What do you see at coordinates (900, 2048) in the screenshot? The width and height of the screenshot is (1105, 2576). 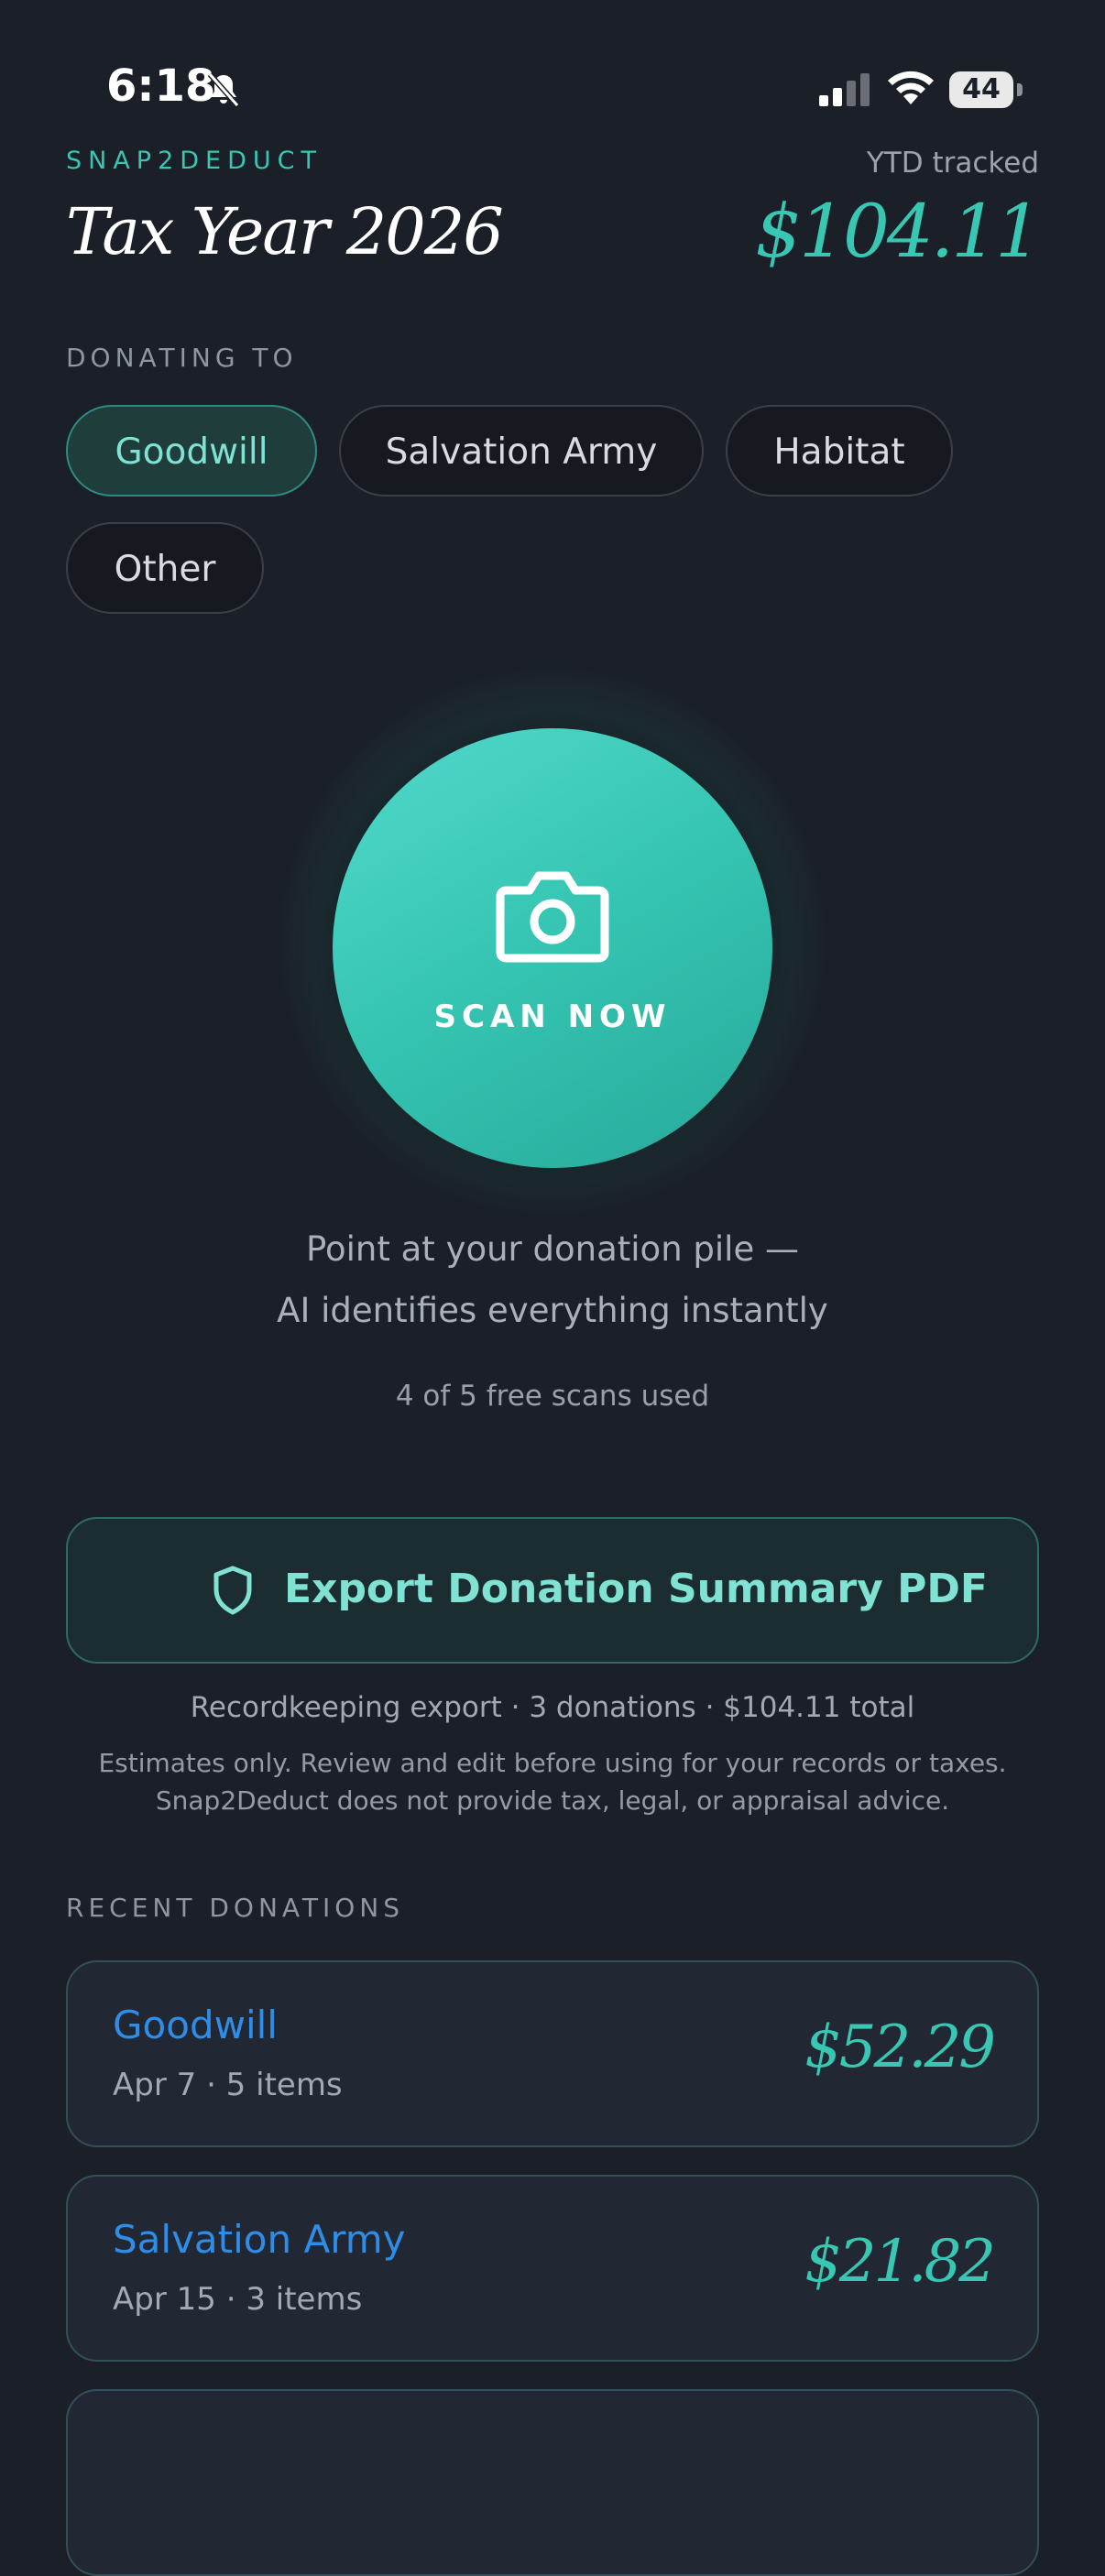 I see `donation-amount: $52.29` at bounding box center [900, 2048].